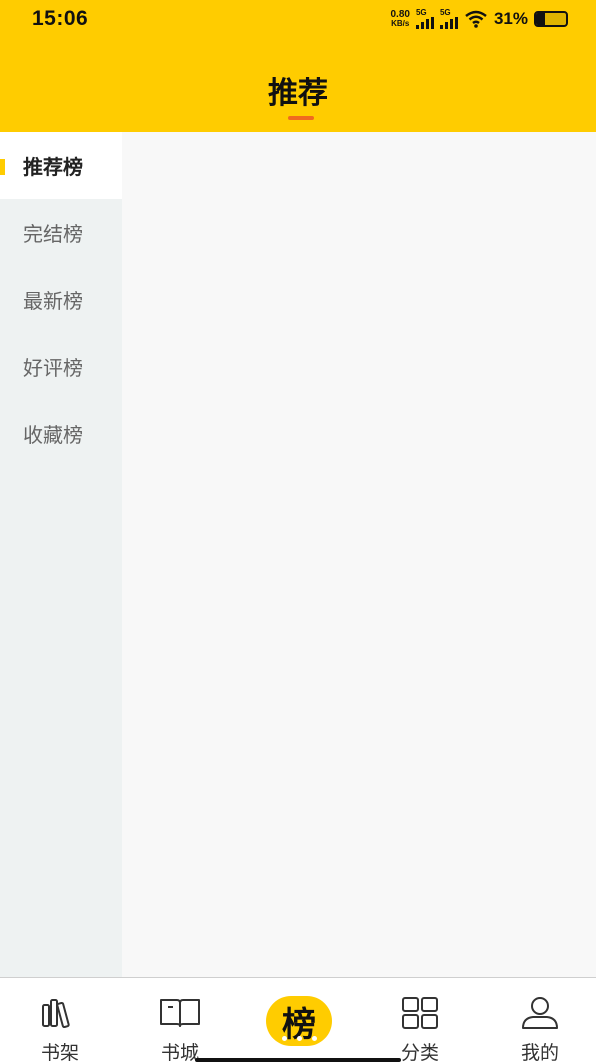  I want to click on bottom-tab-bar: 书架 书城 榜 分类 我的, so click(298, 1019).